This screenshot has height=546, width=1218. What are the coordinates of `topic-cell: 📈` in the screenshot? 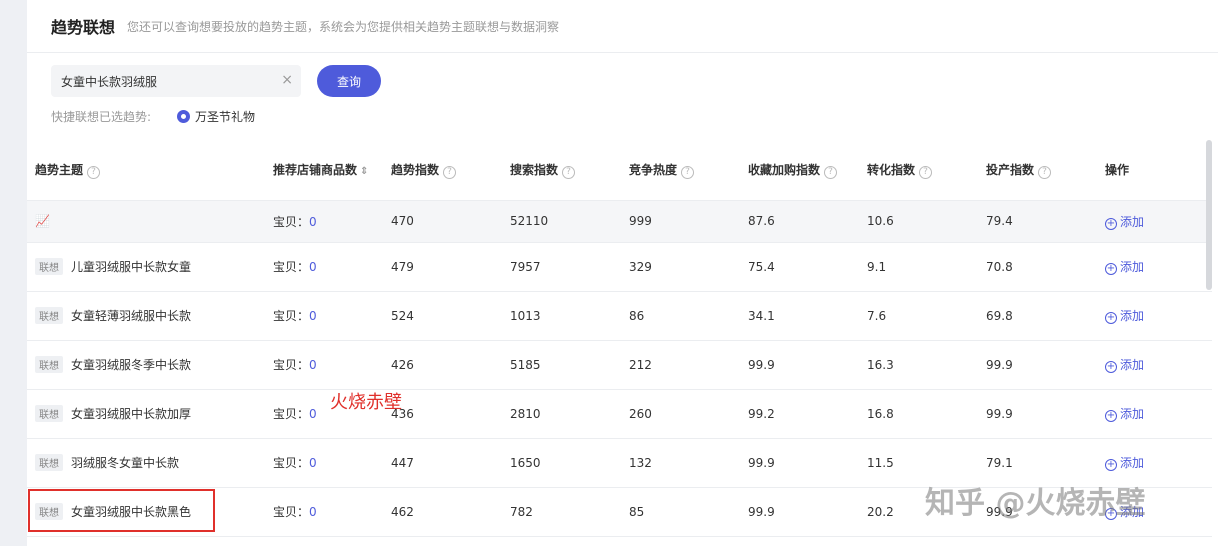 It's located at (146, 221).